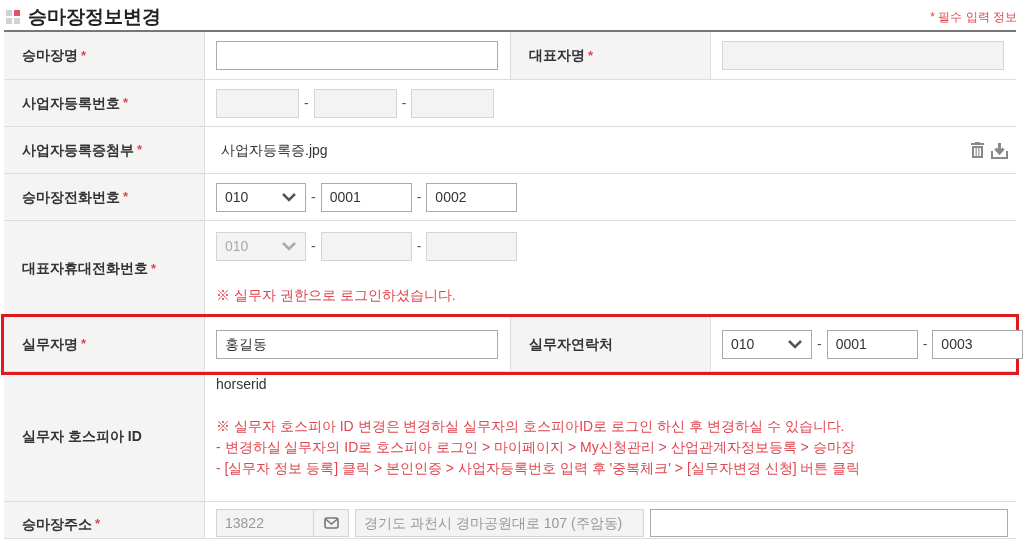 This screenshot has height=541, width=1023. What do you see at coordinates (94, 16) in the screenshot?
I see `page-title: 승마장정보변경` at bounding box center [94, 16].